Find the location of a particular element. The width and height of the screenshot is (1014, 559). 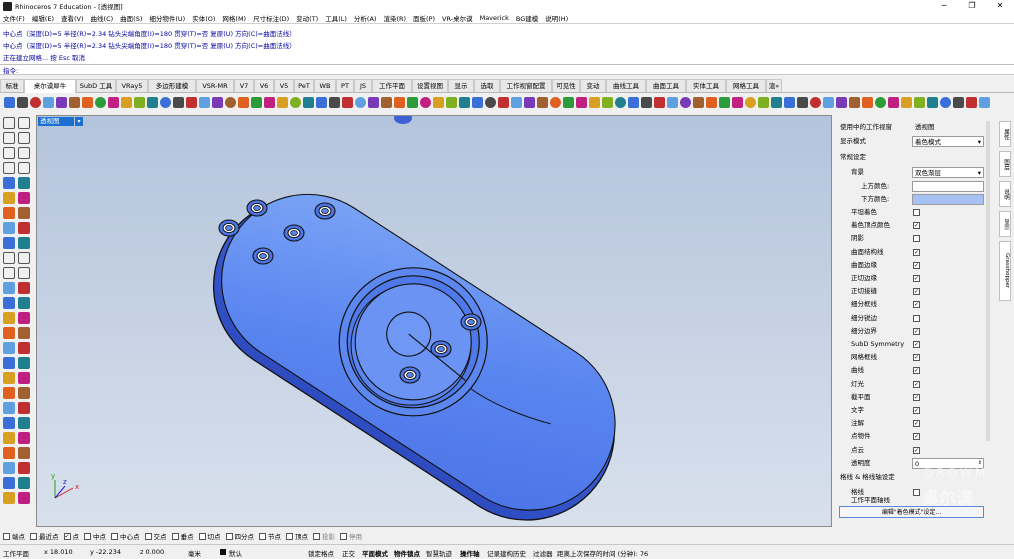

toolbar-tab: 多边形建模 is located at coordinates (172, 85).